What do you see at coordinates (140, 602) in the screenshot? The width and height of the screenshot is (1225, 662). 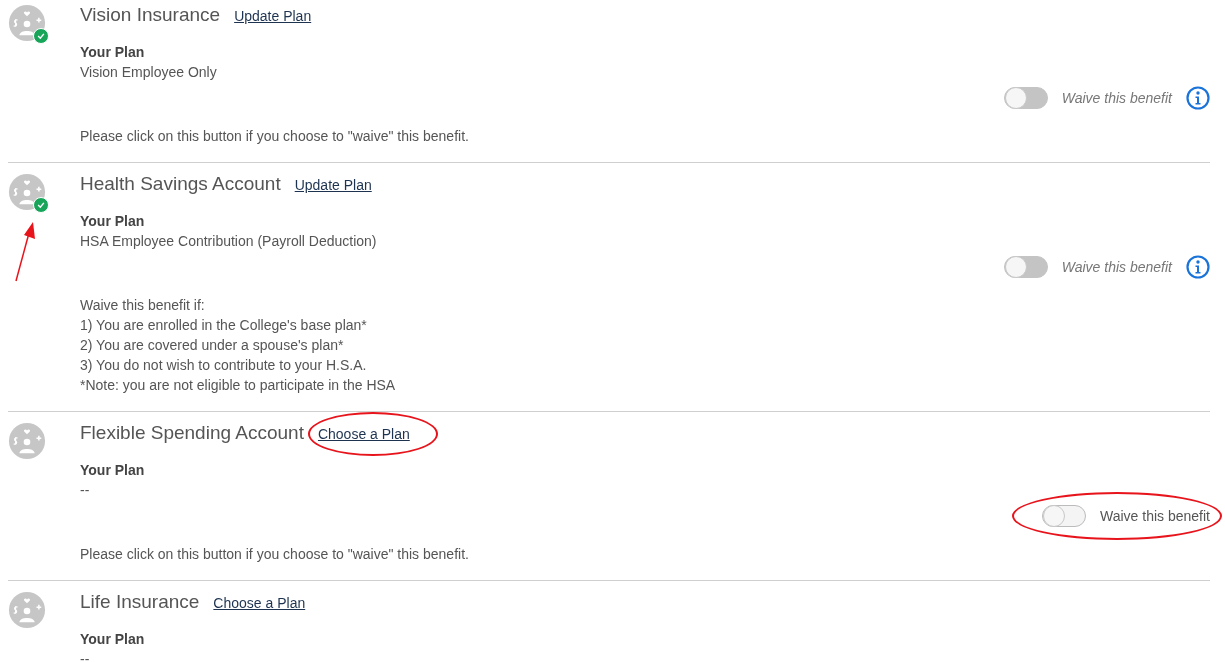 I see `benefit-title: Life Insurance` at bounding box center [140, 602].